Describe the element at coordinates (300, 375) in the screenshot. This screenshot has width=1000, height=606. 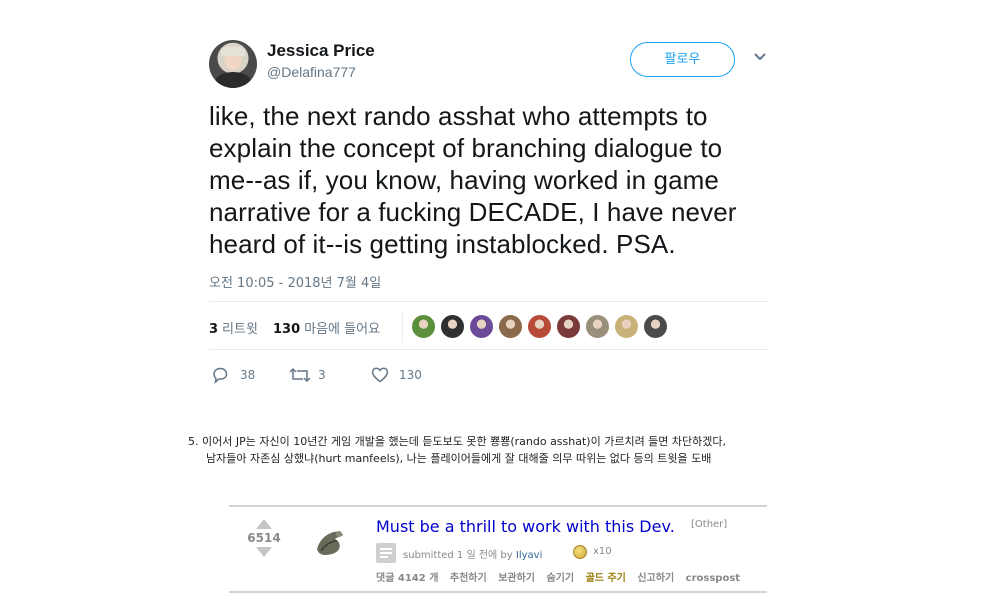
I see `retweet-icon` at that location.